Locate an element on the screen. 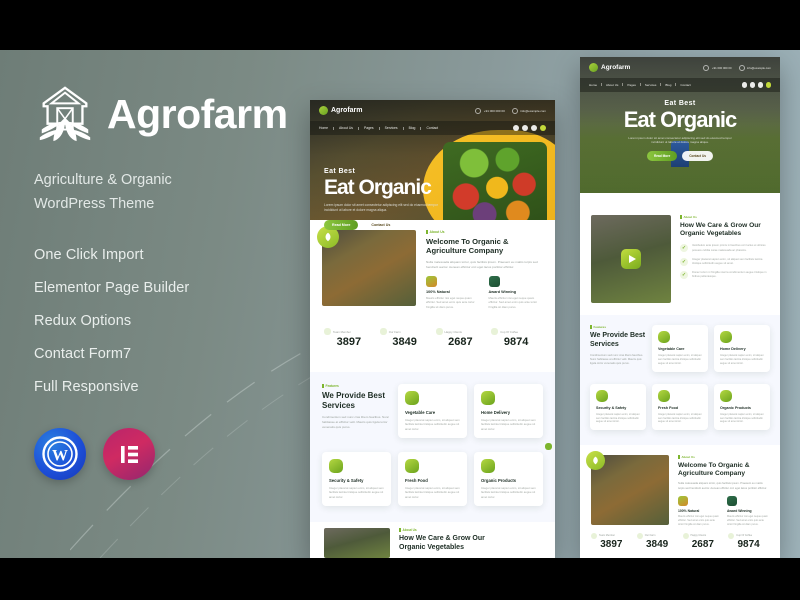  team-icon is located at coordinates (327, 331).